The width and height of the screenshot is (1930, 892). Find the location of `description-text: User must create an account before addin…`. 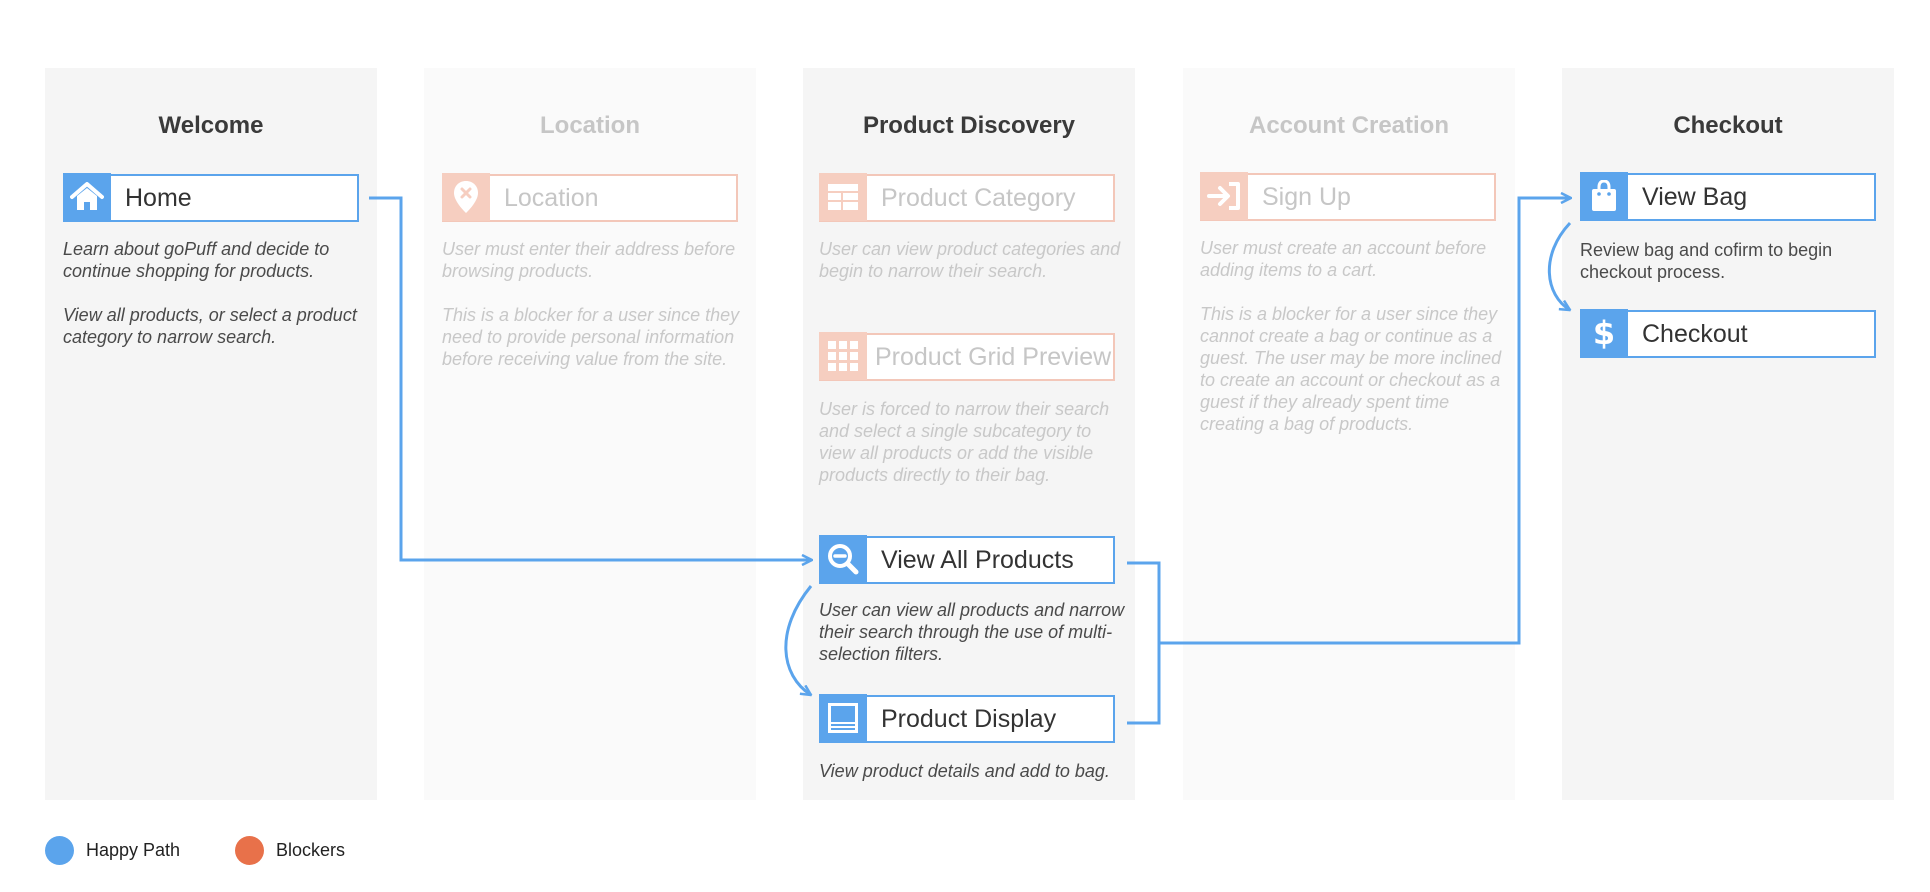

description-text: User must create an account before addin… is located at coordinates (1343, 259).